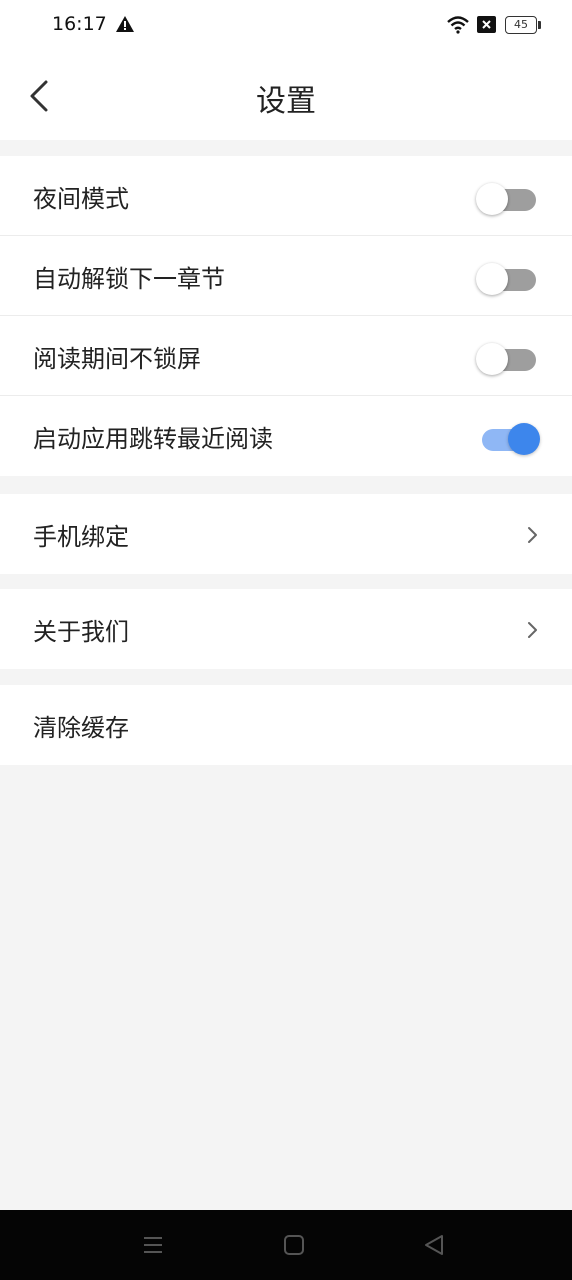 The width and height of the screenshot is (572, 1280). I want to click on clear-cache-group: 清除缓存, so click(286, 725).